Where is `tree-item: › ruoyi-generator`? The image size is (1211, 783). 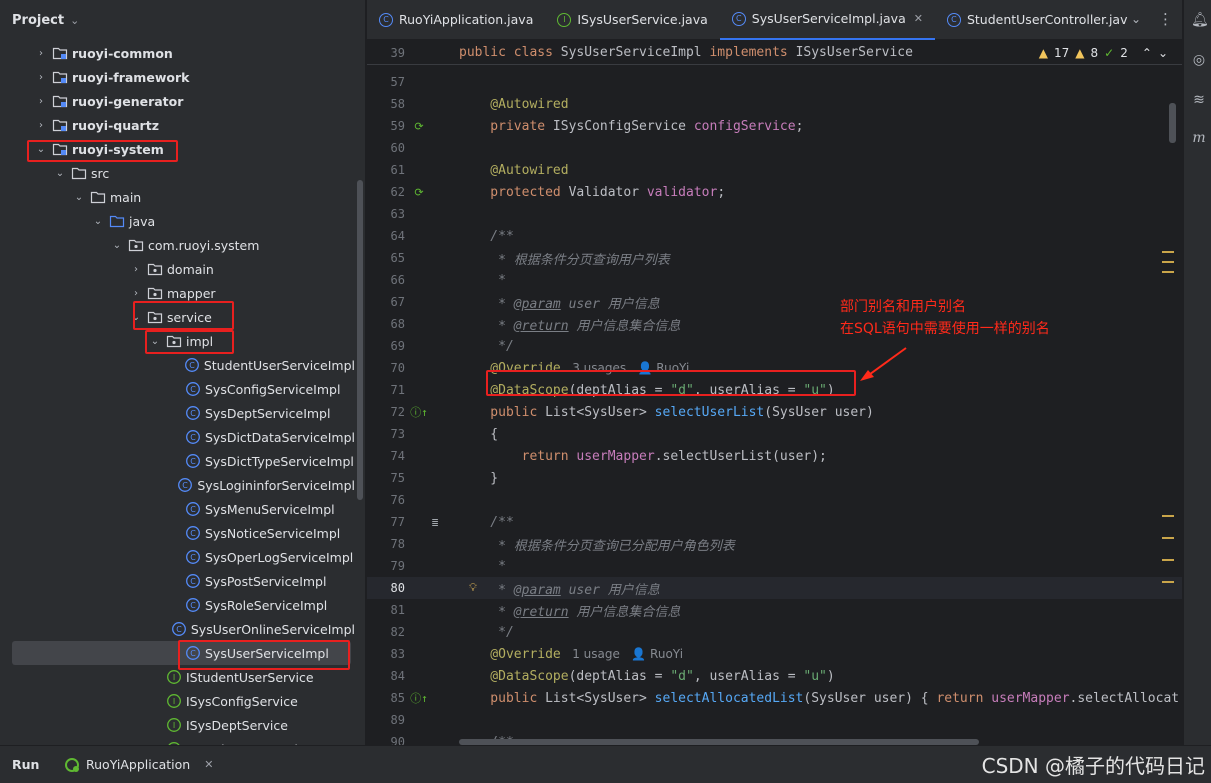 tree-item: › ruoyi-generator is located at coordinates (177, 101).